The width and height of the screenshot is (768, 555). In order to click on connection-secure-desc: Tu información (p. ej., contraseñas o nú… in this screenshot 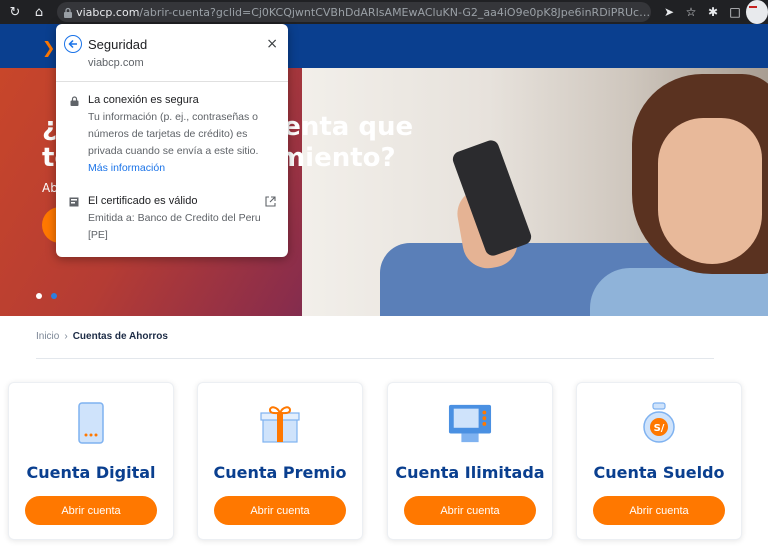, I will do `click(181, 143)`.